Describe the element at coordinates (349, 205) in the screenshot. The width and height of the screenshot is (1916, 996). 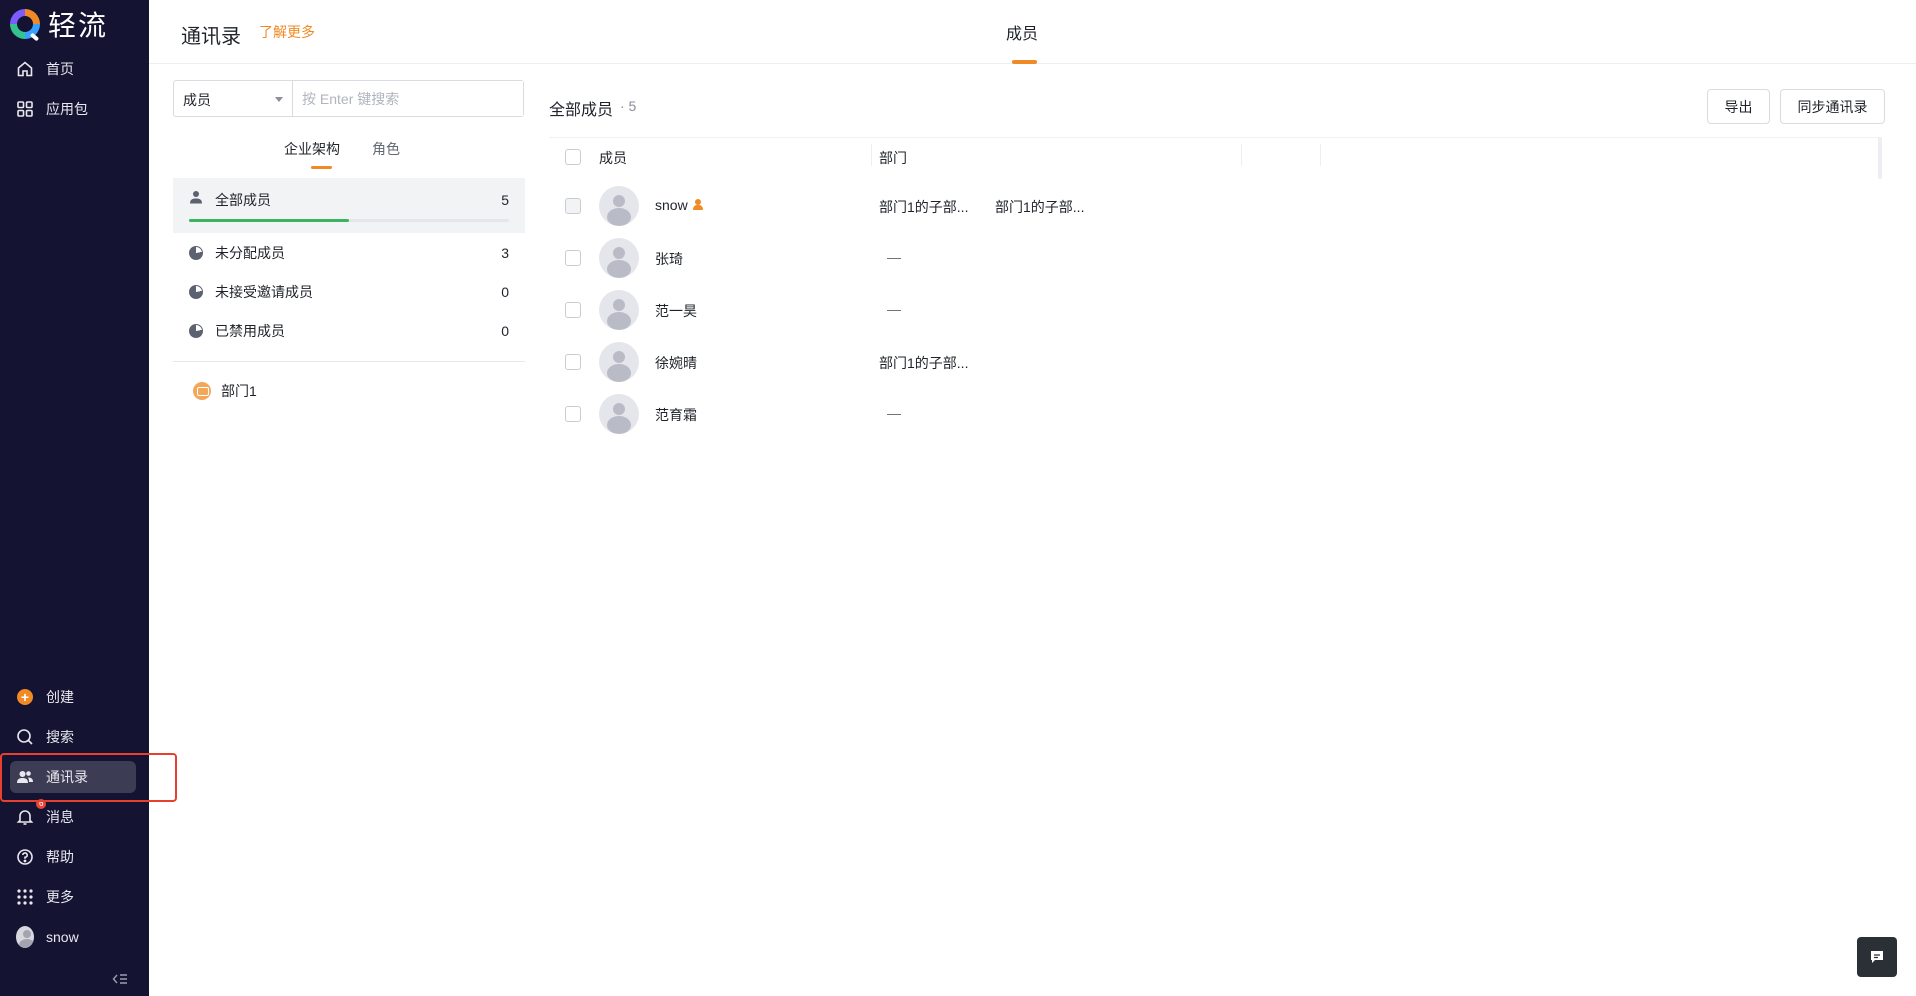
I see `group-all-members: 全部成员 5` at that location.